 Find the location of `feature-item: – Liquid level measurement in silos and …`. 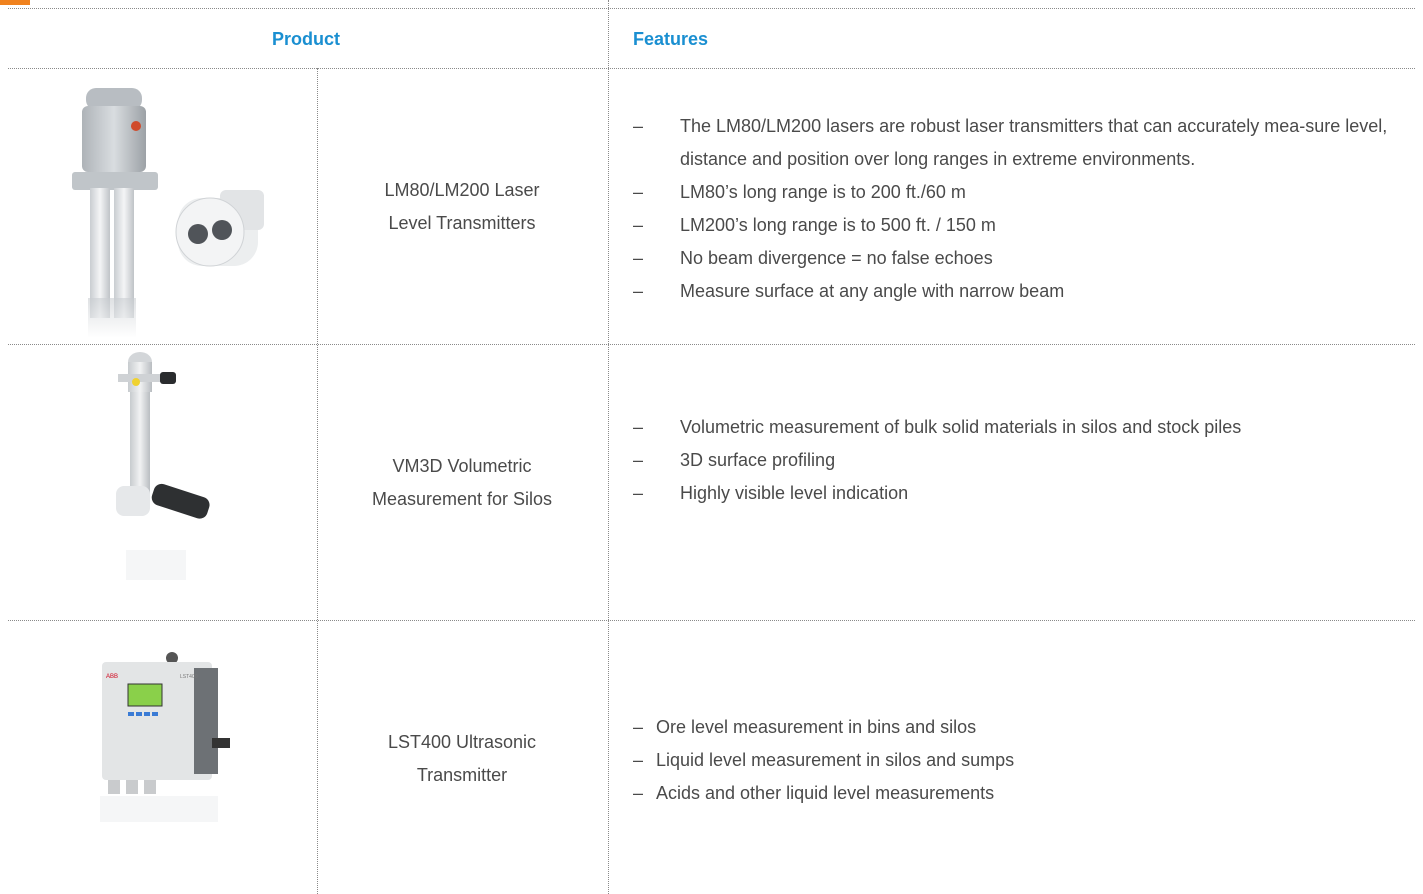

feature-item: – Liquid level measurement in silos and … is located at coordinates (1013, 760).